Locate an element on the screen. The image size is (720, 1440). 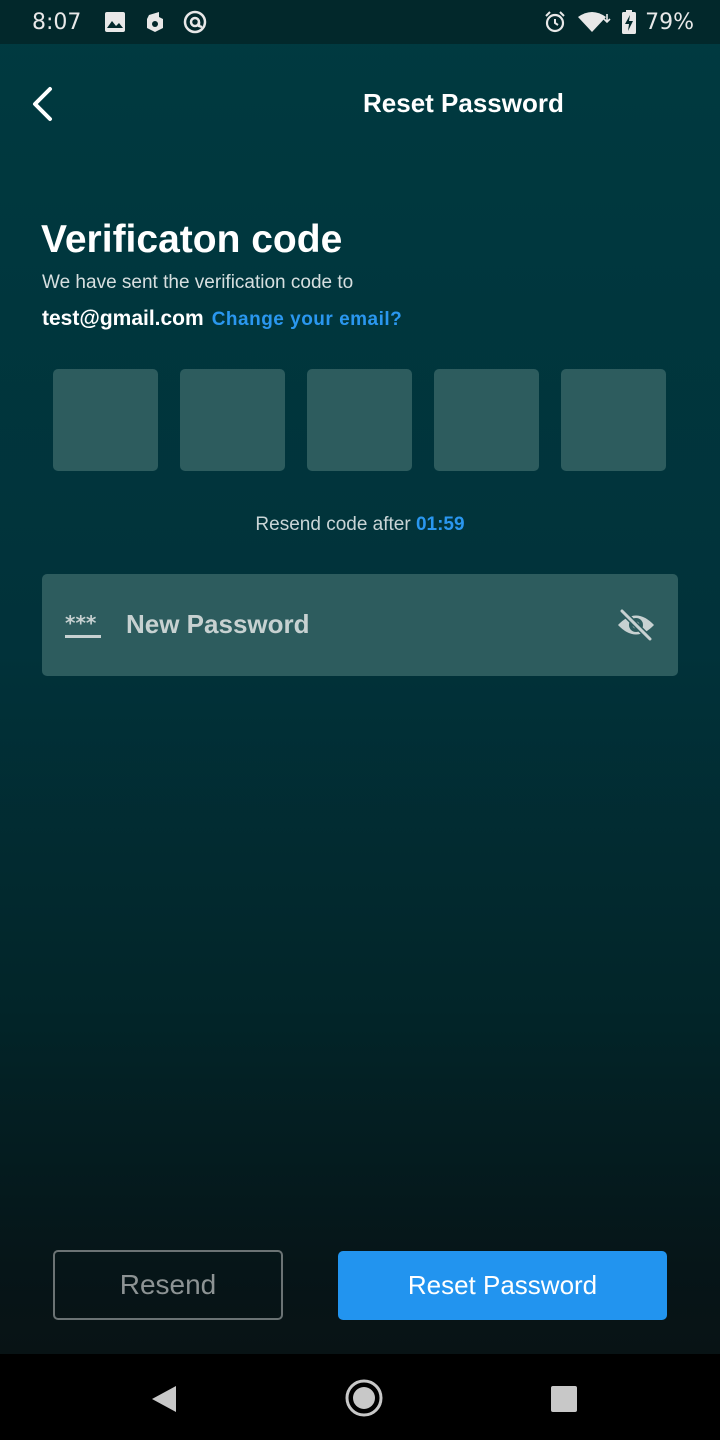
resend-button: Resend is located at coordinates (168, 1285).